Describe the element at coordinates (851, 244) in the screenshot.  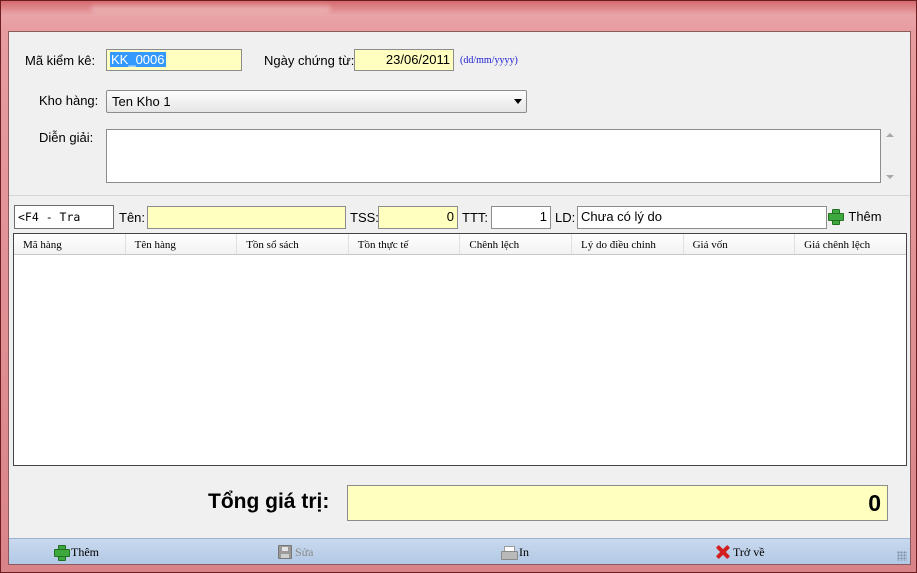
I see `column-header-diff-value: Giá chênh lệch` at that location.